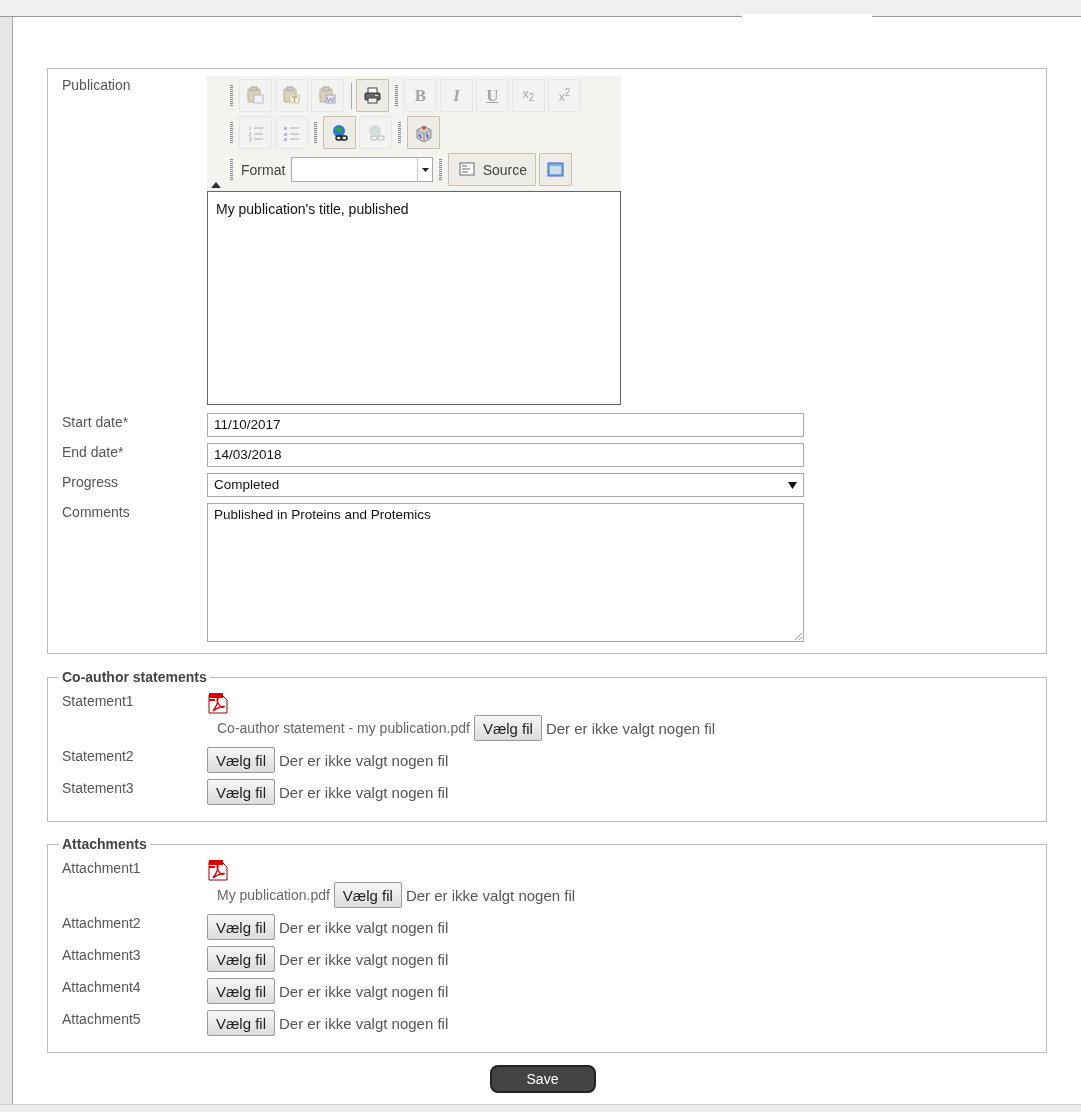  I want to click on date-field: 14/03/2018, so click(505, 455).